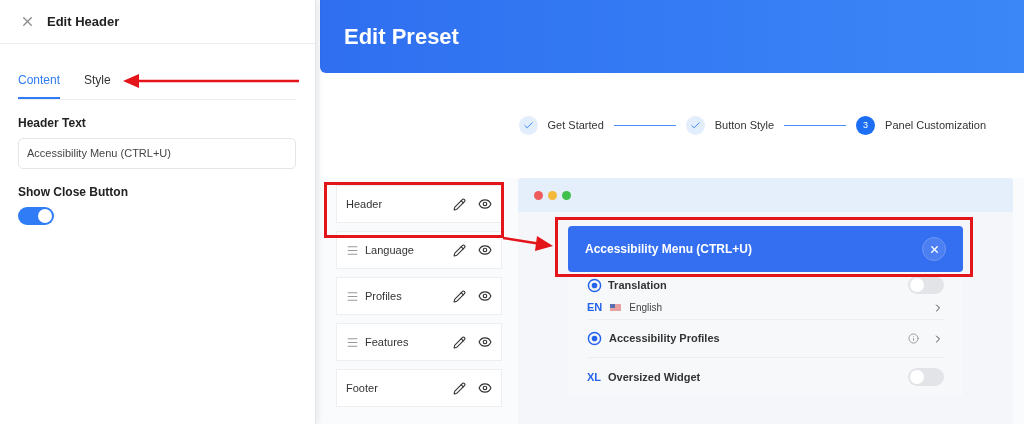 This screenshot has width=1024, height=424. I want to click on section-label: Footer, so click(362, 388).